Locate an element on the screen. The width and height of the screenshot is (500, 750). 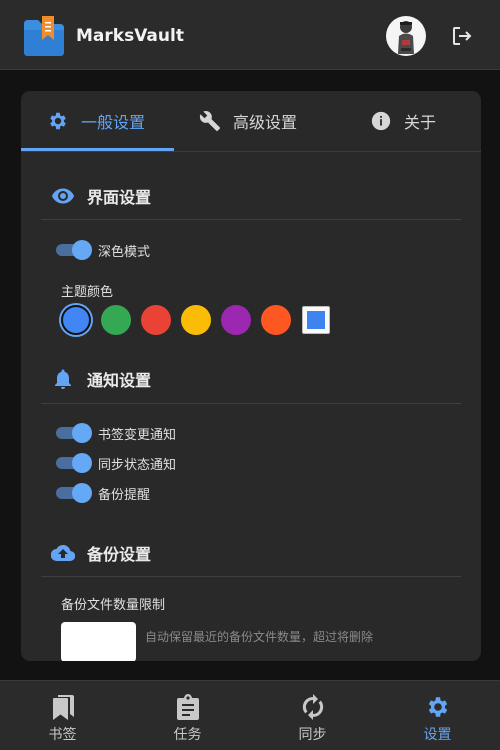
nav-sync-label: 同步 is located at coordinates (312, 735).